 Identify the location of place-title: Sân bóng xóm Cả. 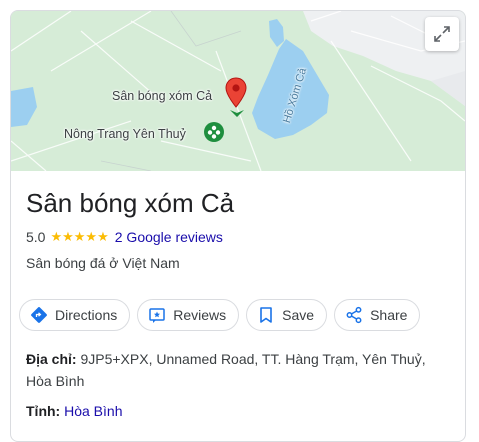
(130, 203).